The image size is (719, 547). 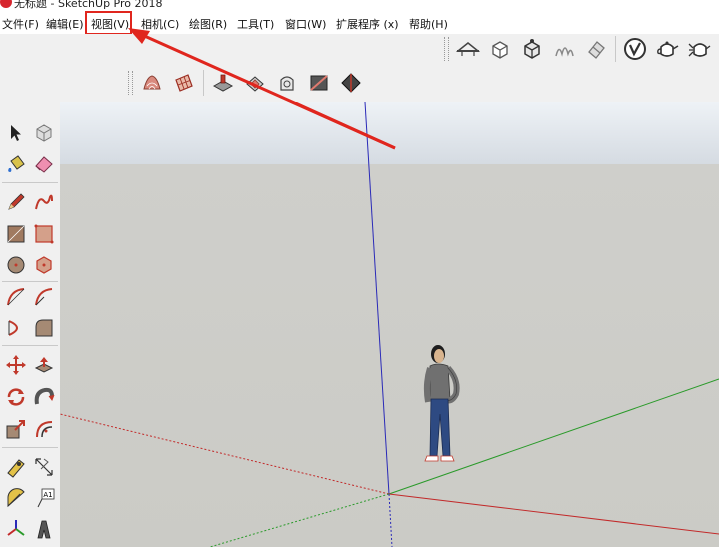 What do you see at coordinates (44, 397) in the screenshot?
I see `follow-me-icon` at bounding box center [44, 397].